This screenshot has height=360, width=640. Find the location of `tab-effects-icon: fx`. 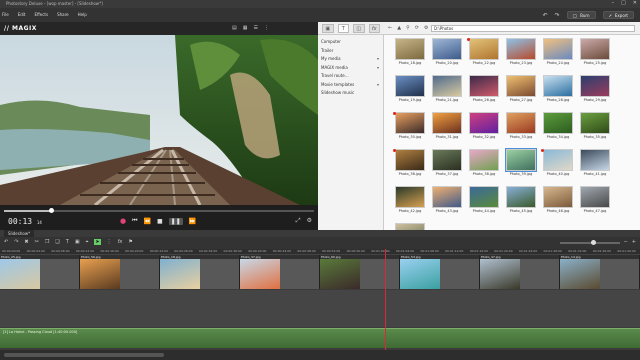

tab-effects-icon: fx is located at coordinates (374, 28).